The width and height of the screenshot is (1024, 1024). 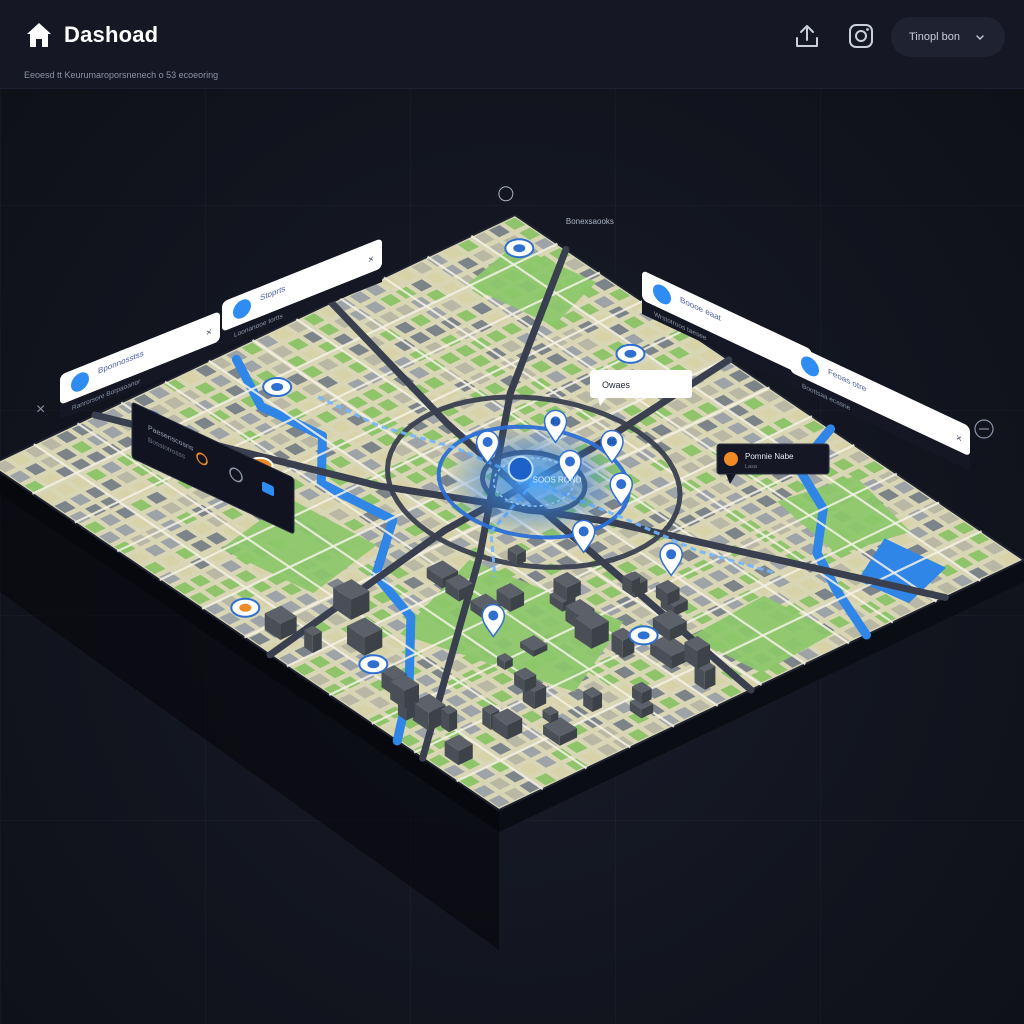 I want to click on map-corner-label: Bonexsaooks, so click(x=590, y=221).